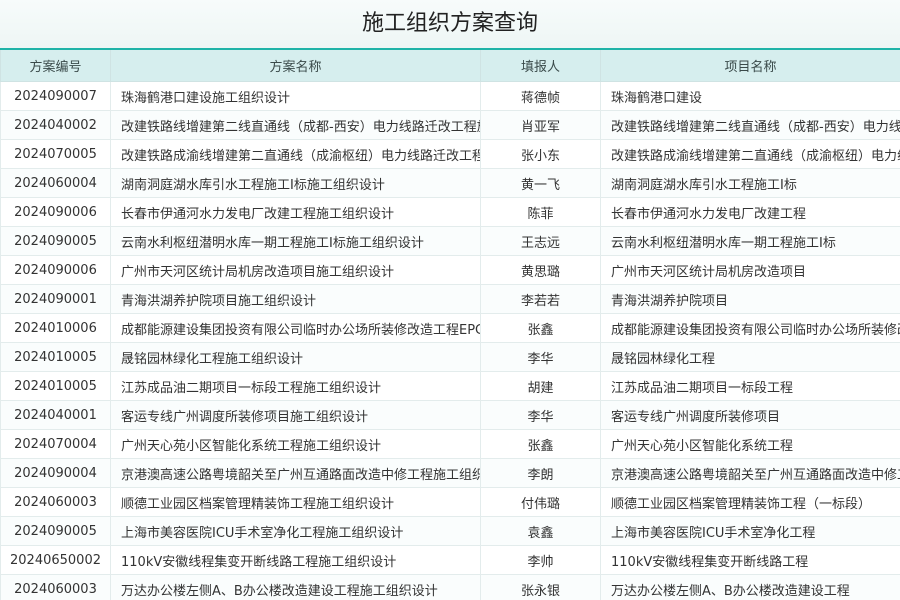 The image size is (900, 600). I want to click on cell-scheme-name: 京港澳高速公路粤境韶关至广州互通路面改造中修工程施工组织设计, so click(295, 473).